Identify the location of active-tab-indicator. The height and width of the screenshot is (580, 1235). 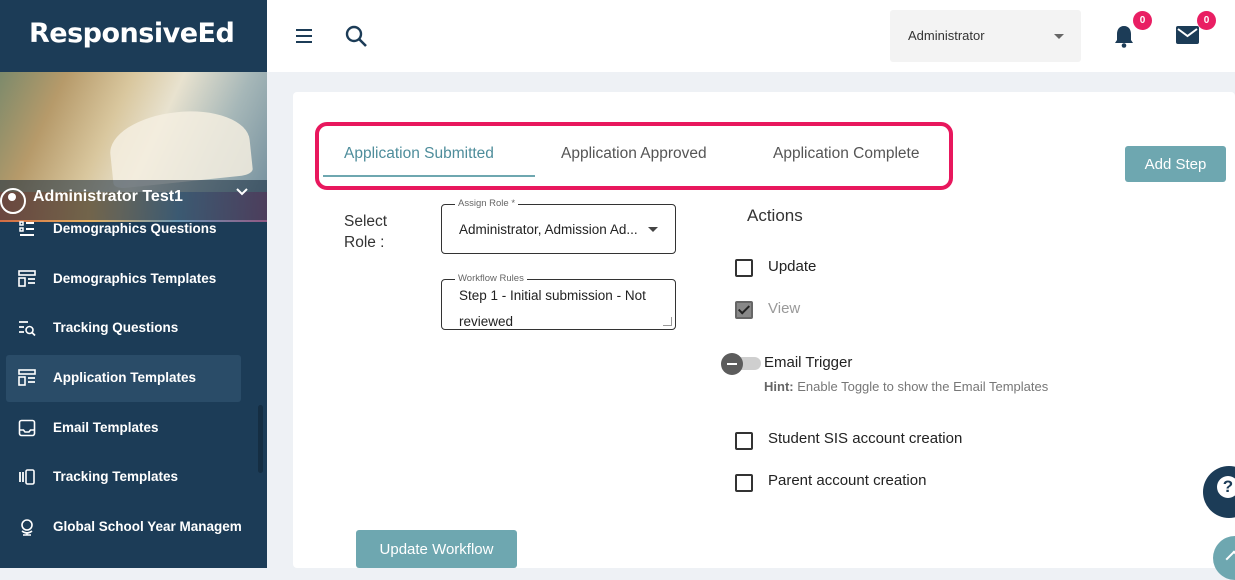
(429, 176).